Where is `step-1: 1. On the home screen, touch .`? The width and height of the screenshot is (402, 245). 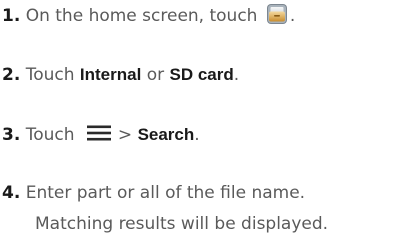 step-1: 1. On the home screen, touch . is located at coordinates (148, 15).